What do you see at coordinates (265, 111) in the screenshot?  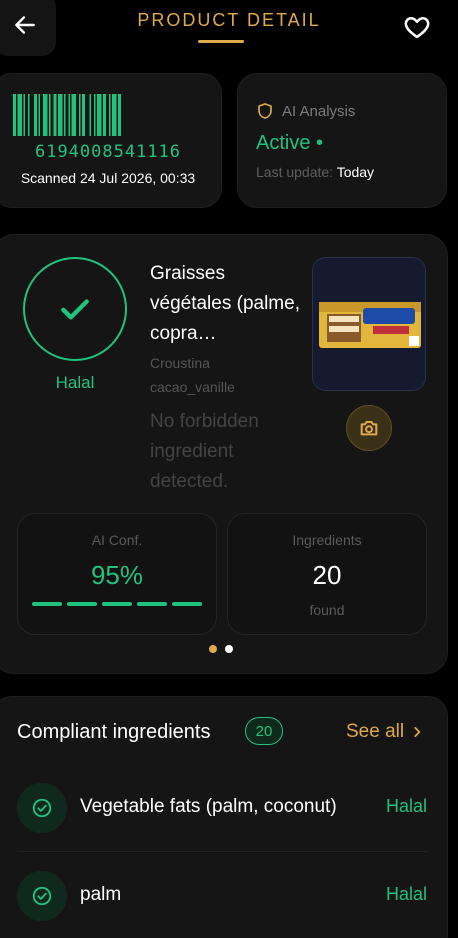 I see `shield-icon` at bounding box center [265, 111].